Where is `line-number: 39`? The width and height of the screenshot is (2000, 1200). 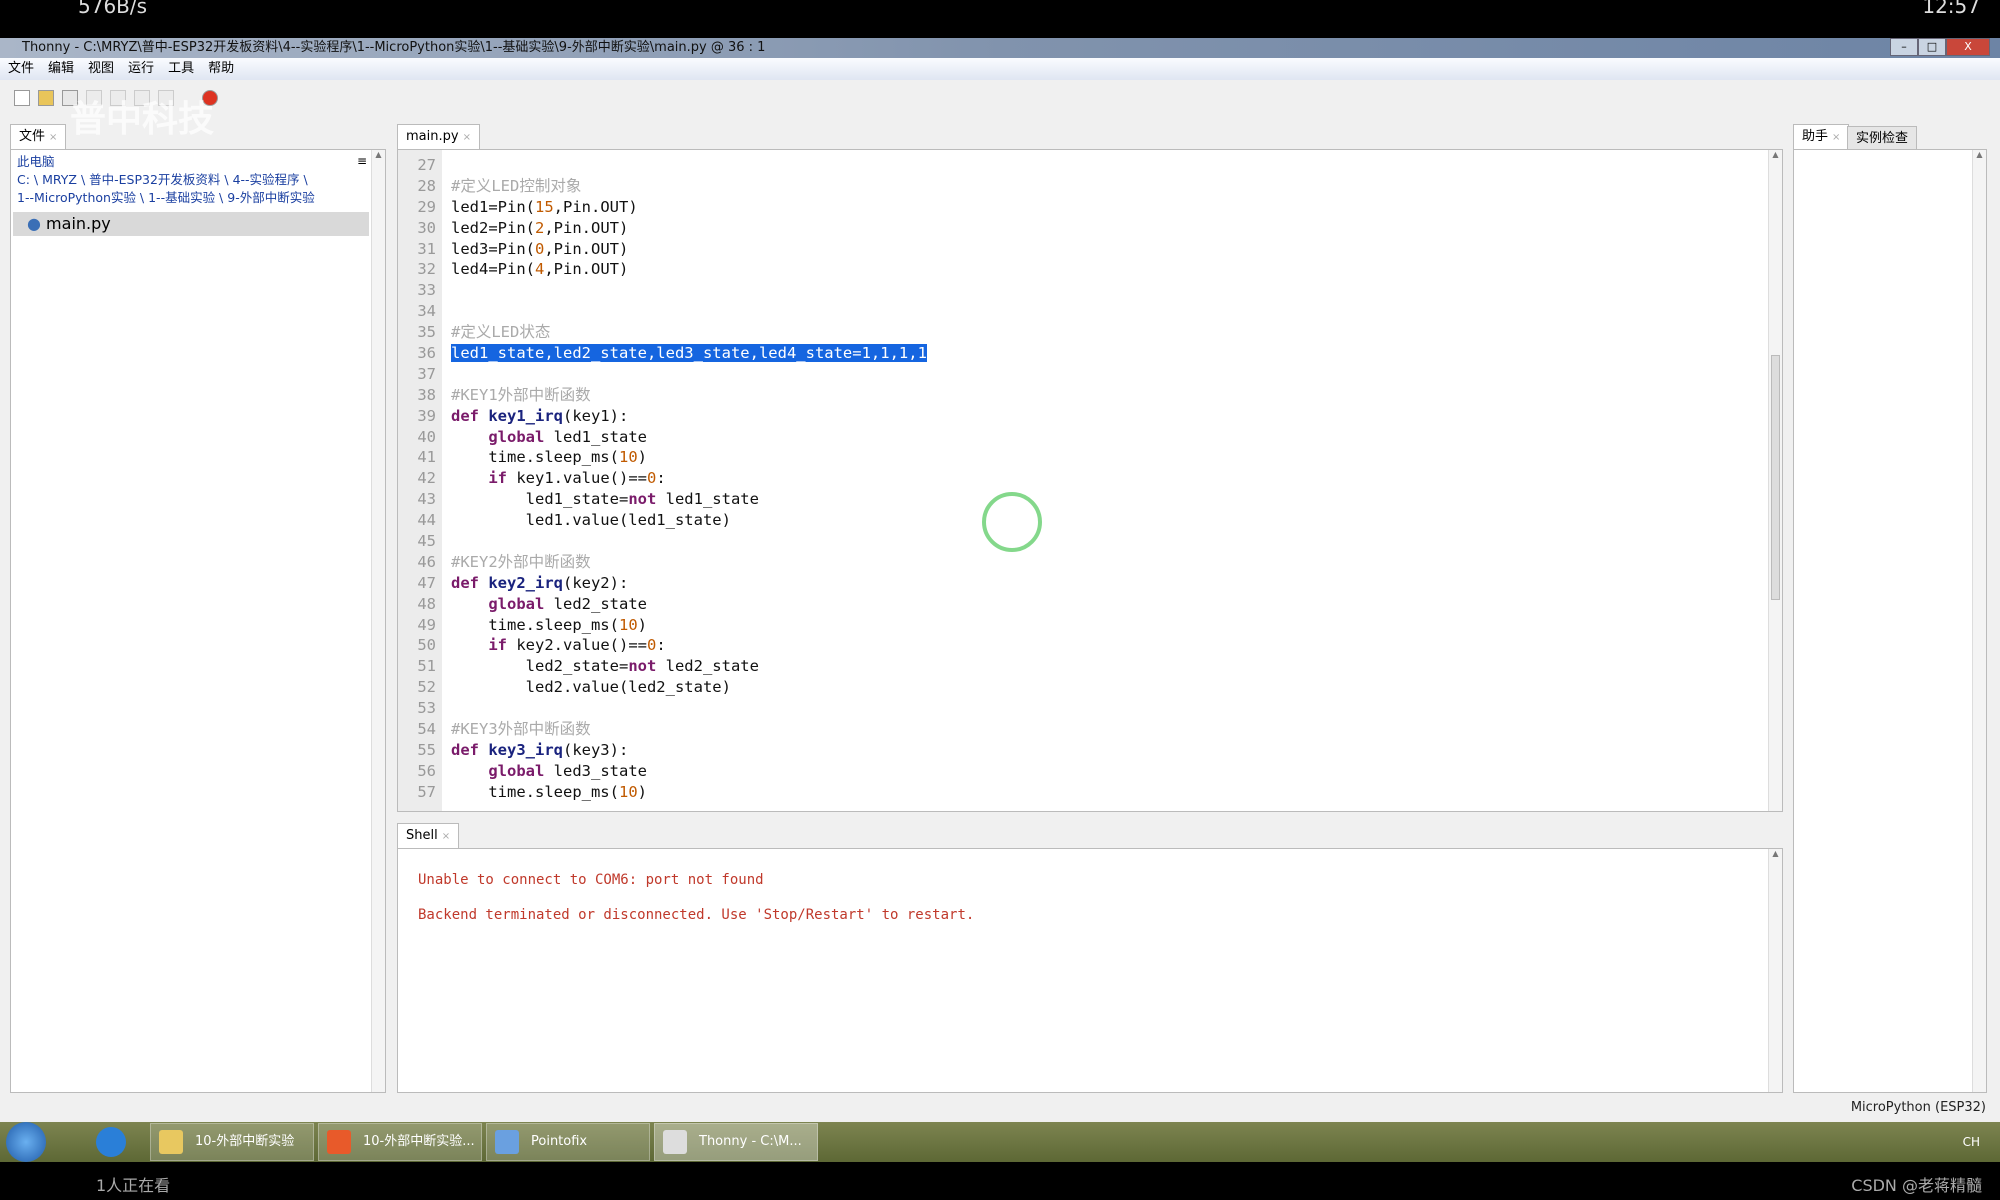 line-number: 39 is located at coordinates (426, 415).